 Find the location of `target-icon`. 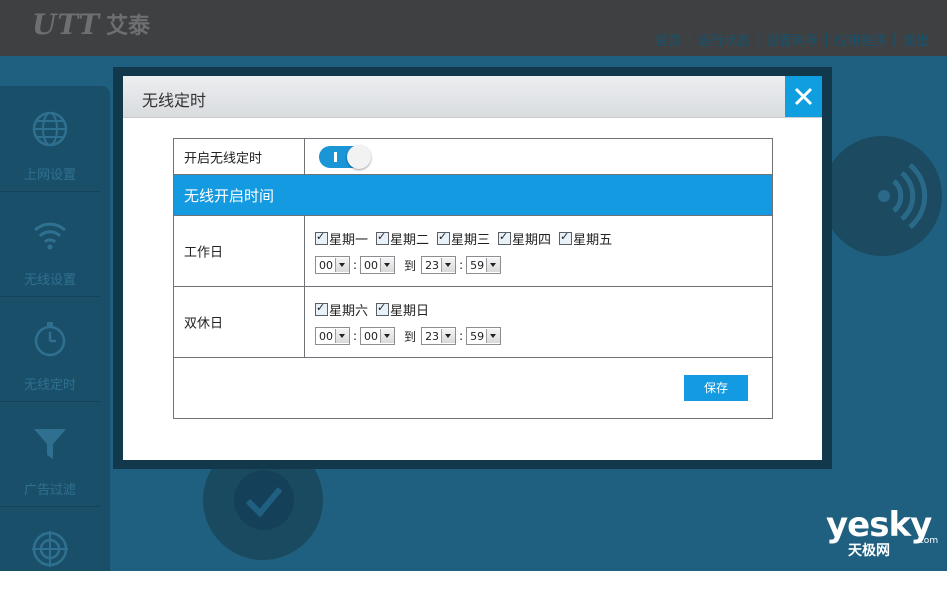

target-icon is located at coordinates (50, 549).